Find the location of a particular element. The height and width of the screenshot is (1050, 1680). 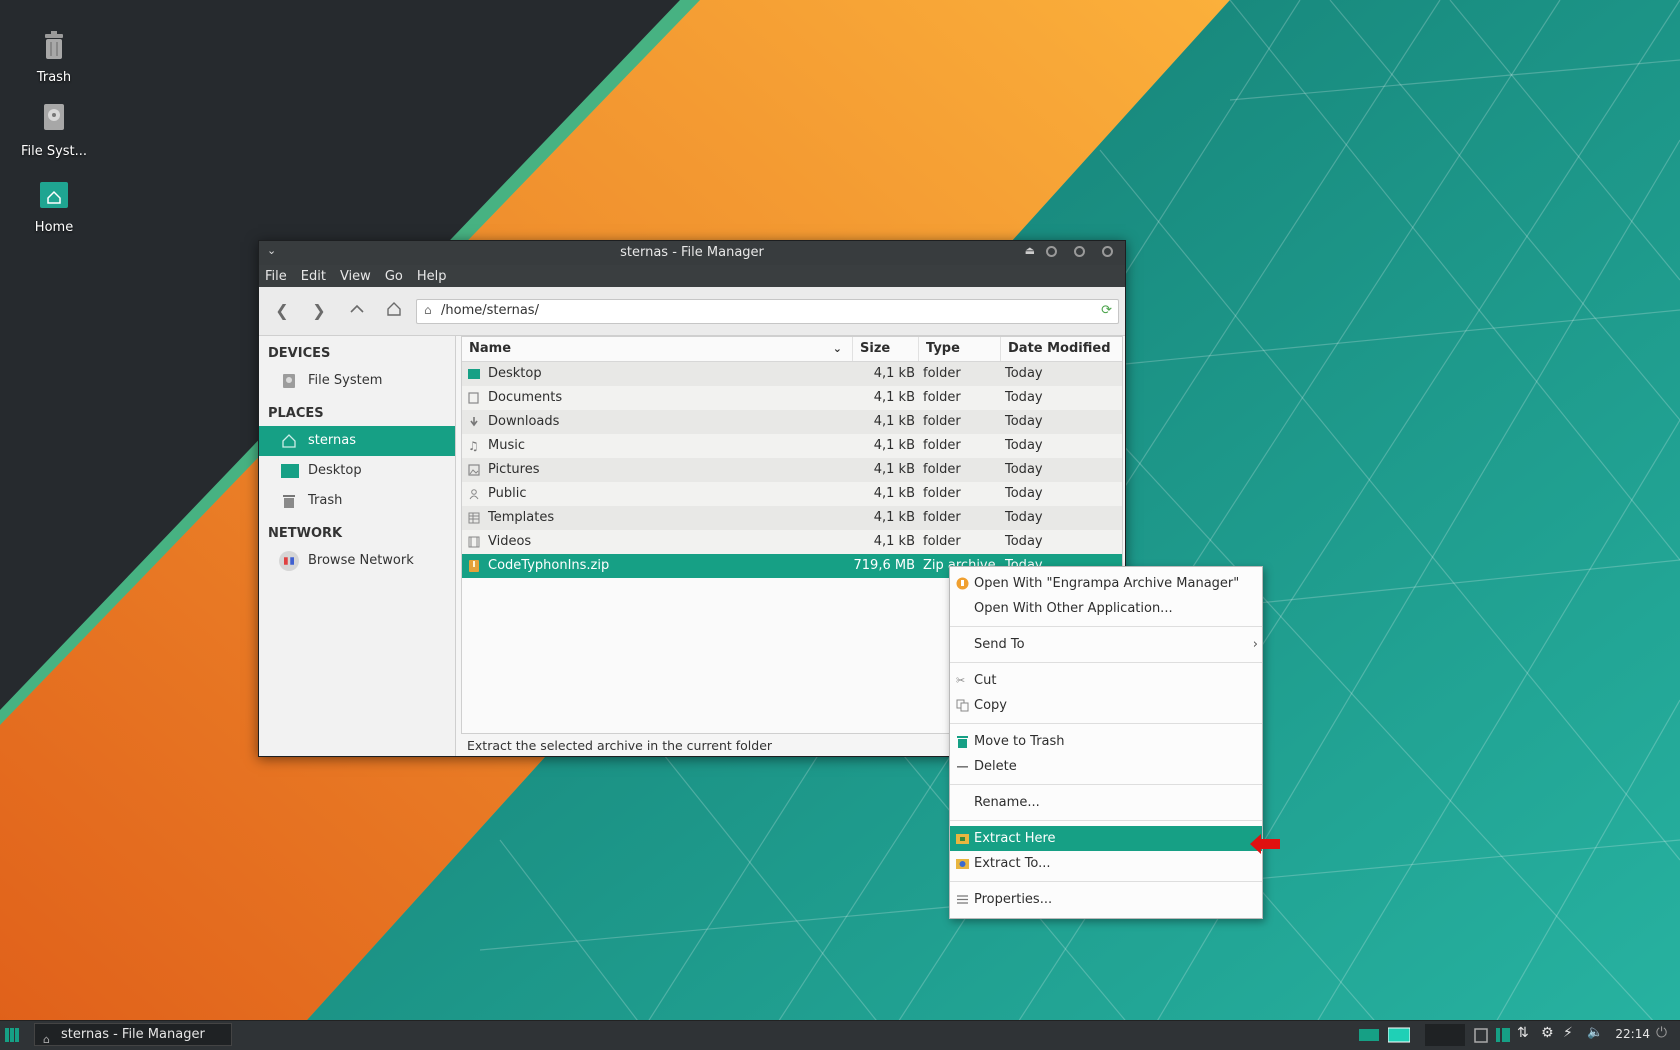

desktop-icon-home: Home is located at coordinates (54, 205).